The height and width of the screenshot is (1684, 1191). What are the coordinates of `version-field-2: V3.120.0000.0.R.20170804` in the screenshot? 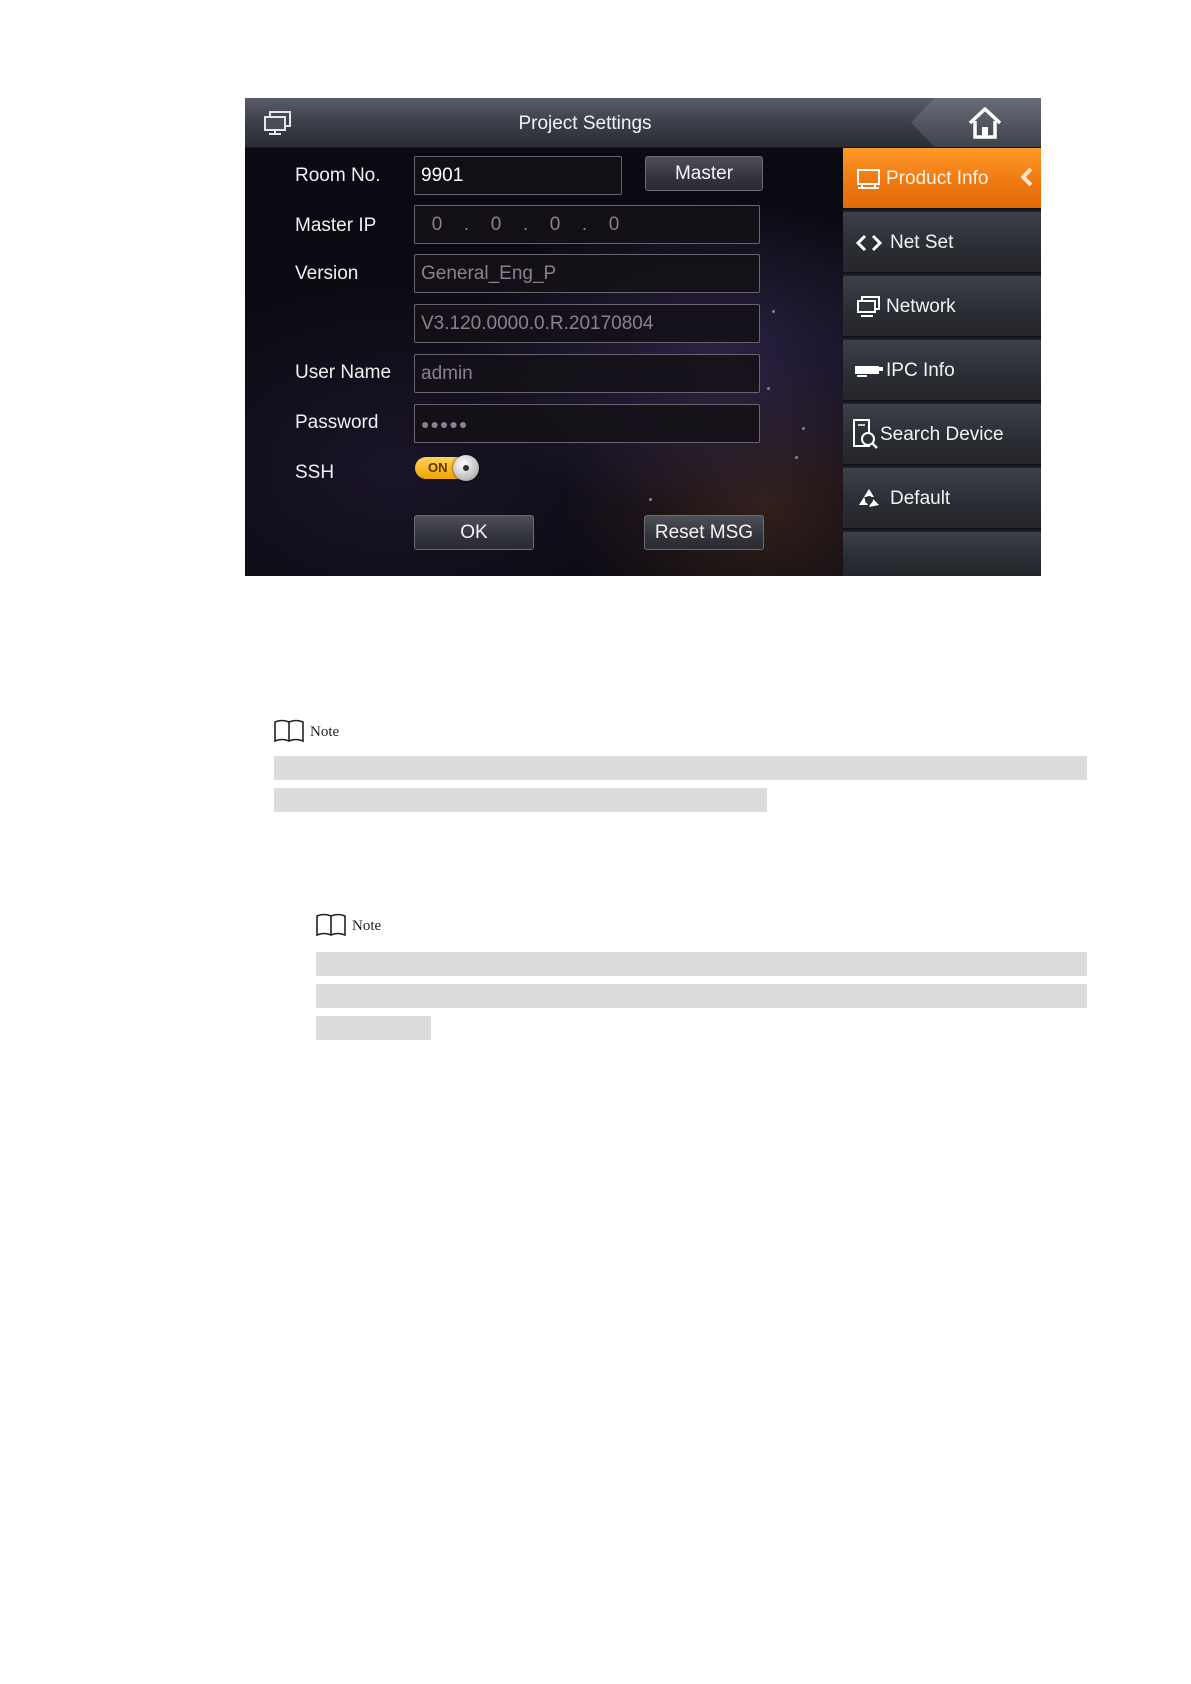 It's located at (587, 323).